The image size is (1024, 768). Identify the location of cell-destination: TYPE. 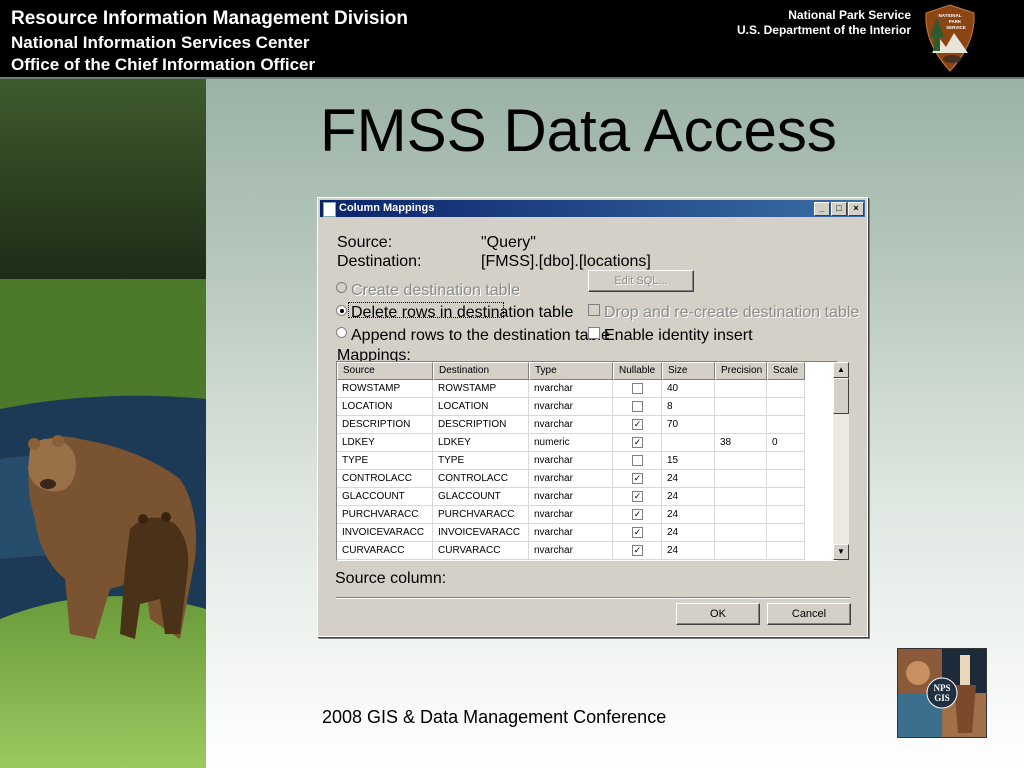
(481, 461).